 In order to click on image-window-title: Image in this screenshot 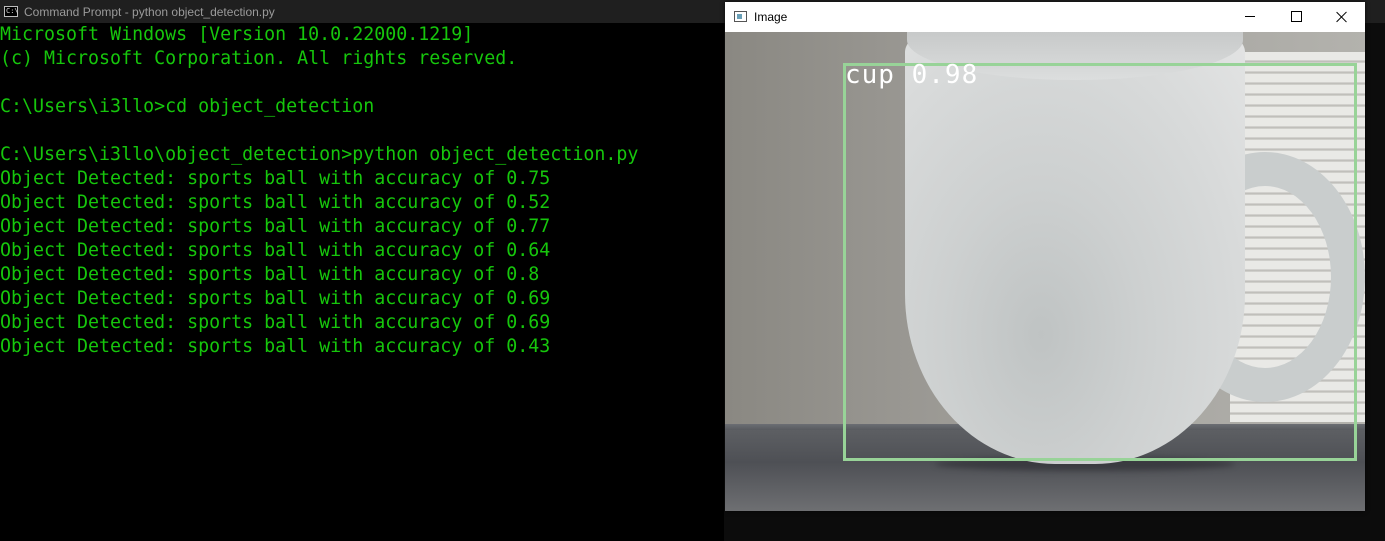, I will do `click(771, 16)`.